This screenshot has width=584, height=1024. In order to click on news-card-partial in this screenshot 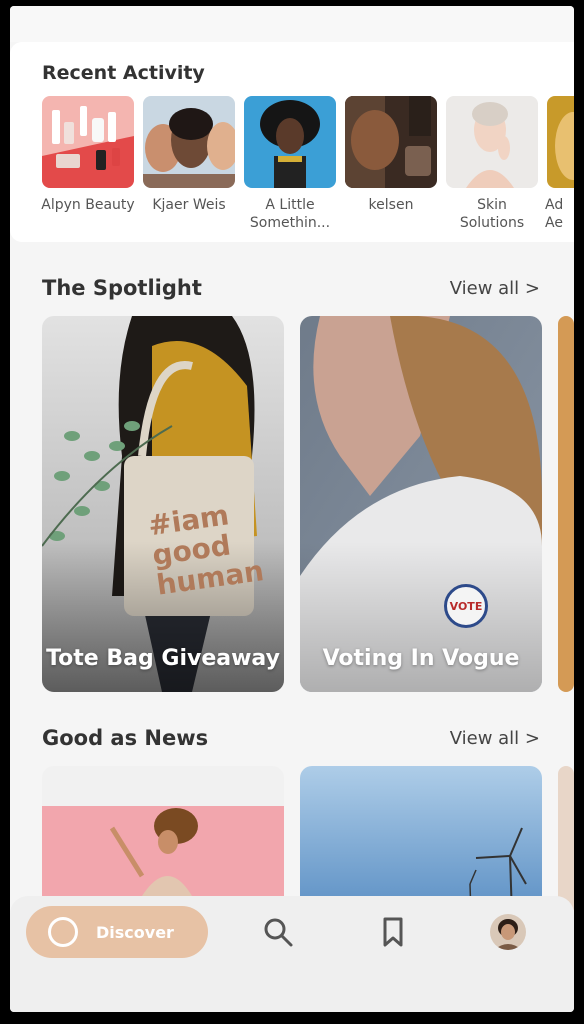, I will do `click(566, 841)`.